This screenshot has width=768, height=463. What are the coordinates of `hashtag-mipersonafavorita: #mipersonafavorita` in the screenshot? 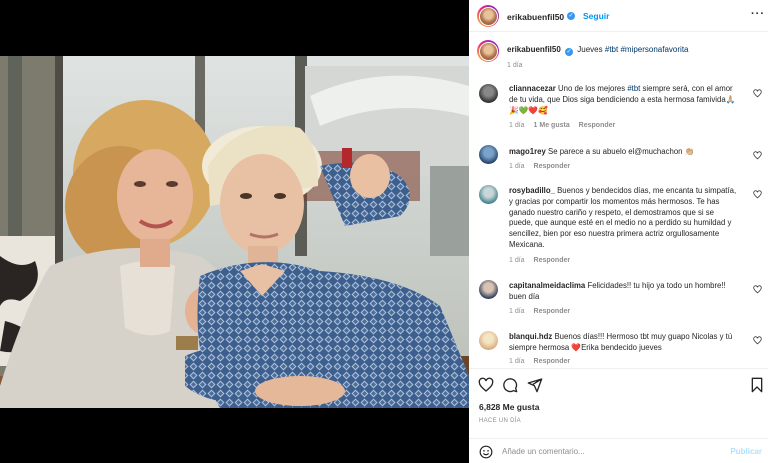 It's located at (654, 49).